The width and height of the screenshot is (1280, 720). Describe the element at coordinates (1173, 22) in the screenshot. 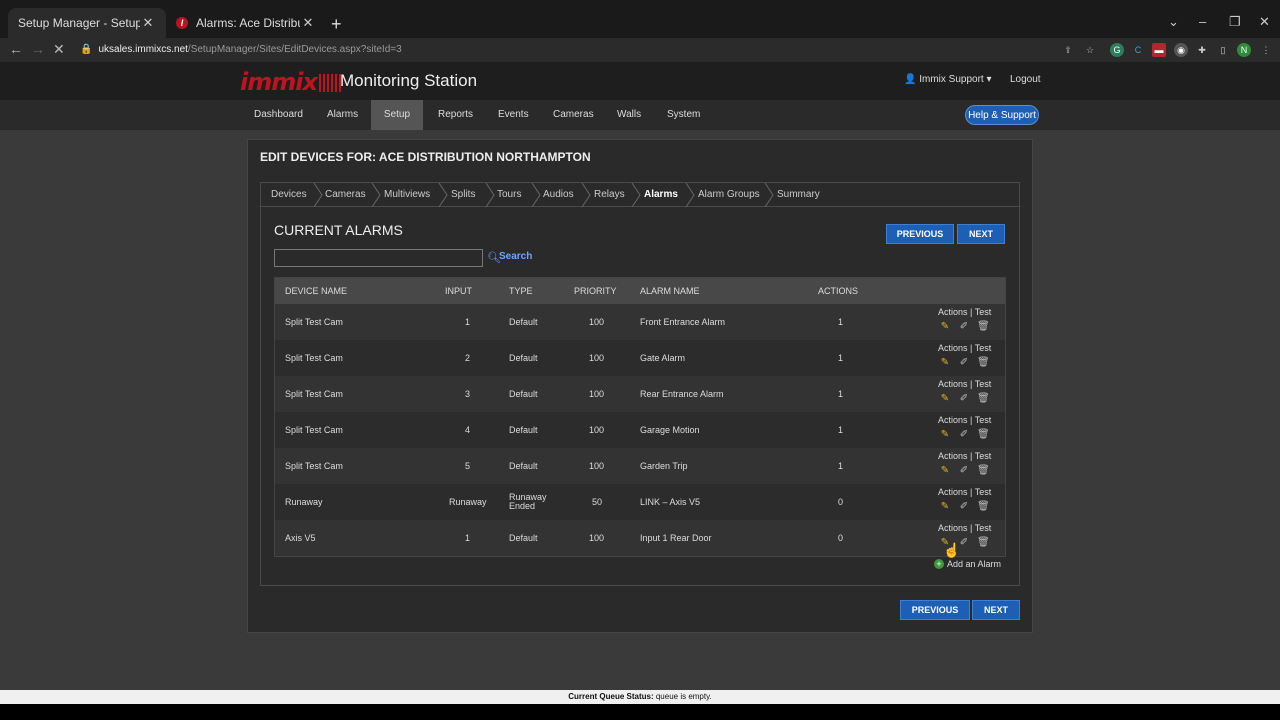

I see `tab-search-chevron-icon: ⌄` at that location.